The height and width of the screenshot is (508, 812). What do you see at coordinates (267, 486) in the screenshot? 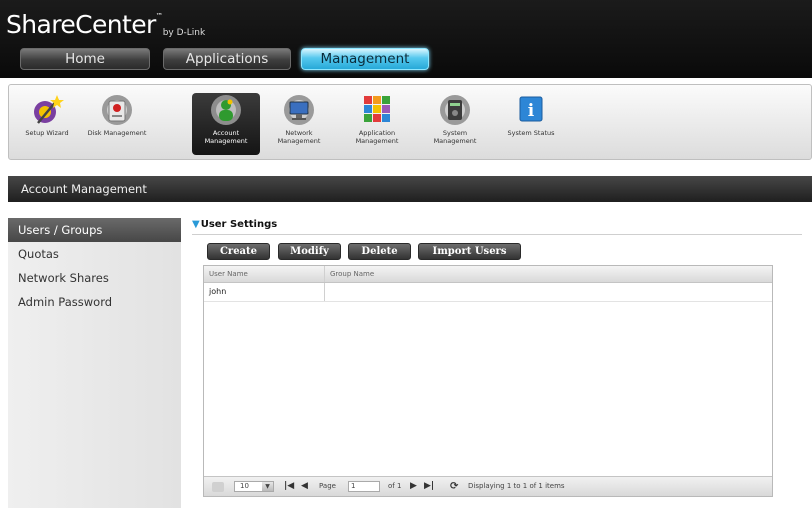
I see `chevron-down-icon: ▼` at bounding box center [267, 486].